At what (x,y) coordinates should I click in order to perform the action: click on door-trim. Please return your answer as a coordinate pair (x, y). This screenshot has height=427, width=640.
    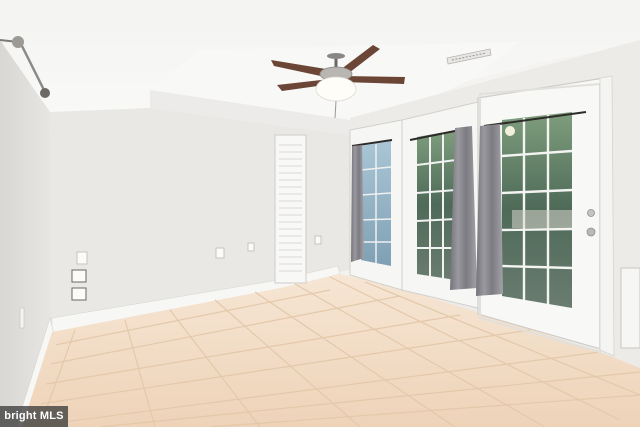
    Looking at the image, I should click on (607, 216).